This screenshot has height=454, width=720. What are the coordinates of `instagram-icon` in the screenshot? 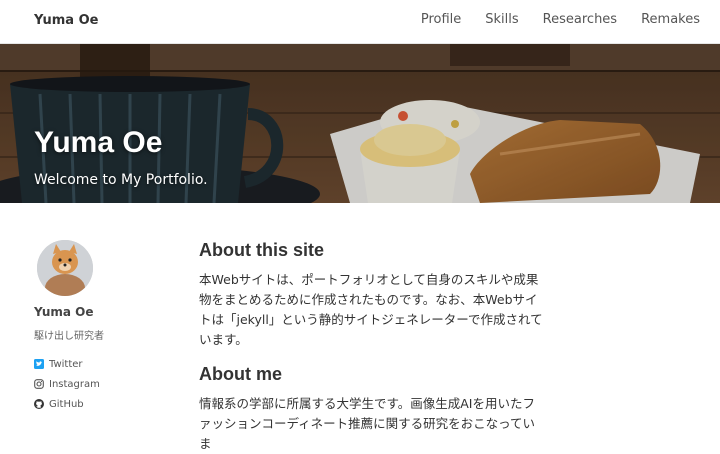 It's located at (39, 384).